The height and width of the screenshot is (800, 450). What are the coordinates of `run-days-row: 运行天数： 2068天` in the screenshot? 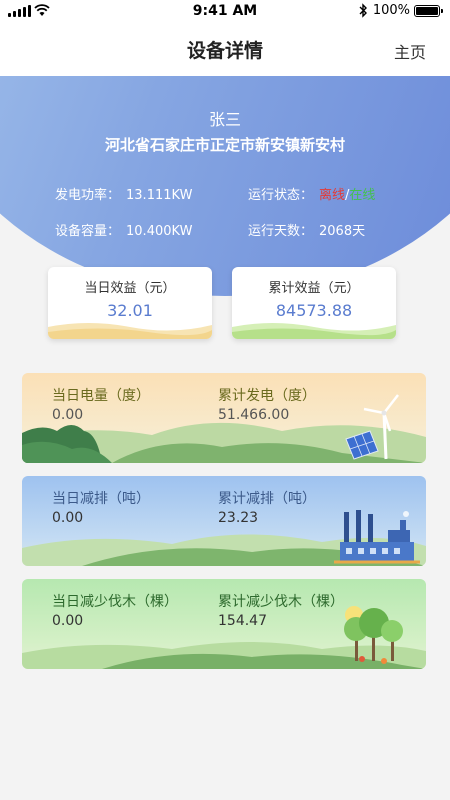 It's located at (306, 229).